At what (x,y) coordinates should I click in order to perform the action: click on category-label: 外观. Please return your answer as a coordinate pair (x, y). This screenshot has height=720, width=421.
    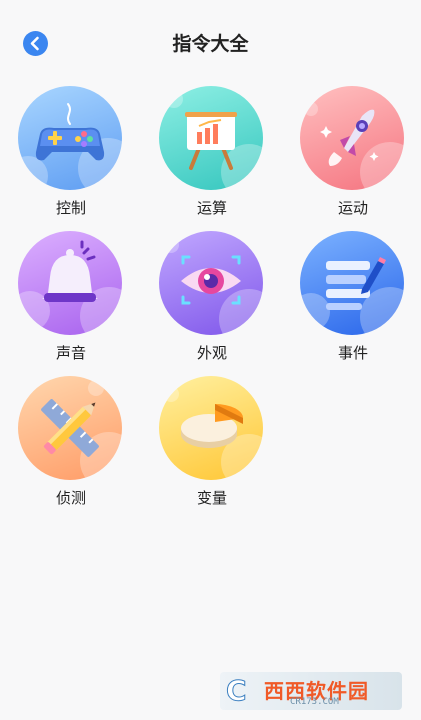
    Looking at the image, I should click on (211, 353).